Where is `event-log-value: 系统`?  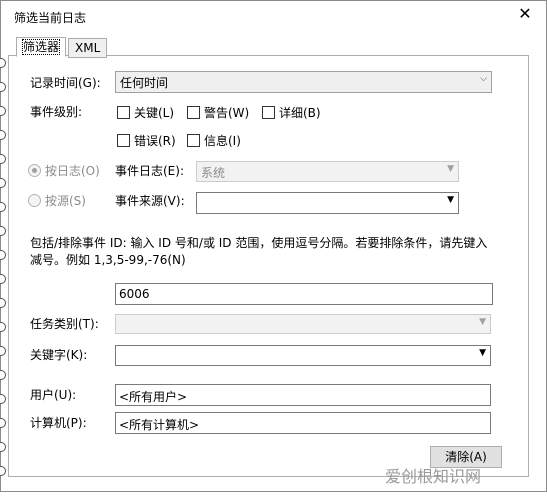 event-log-value: 系统 is located at coordinates (213, 173).